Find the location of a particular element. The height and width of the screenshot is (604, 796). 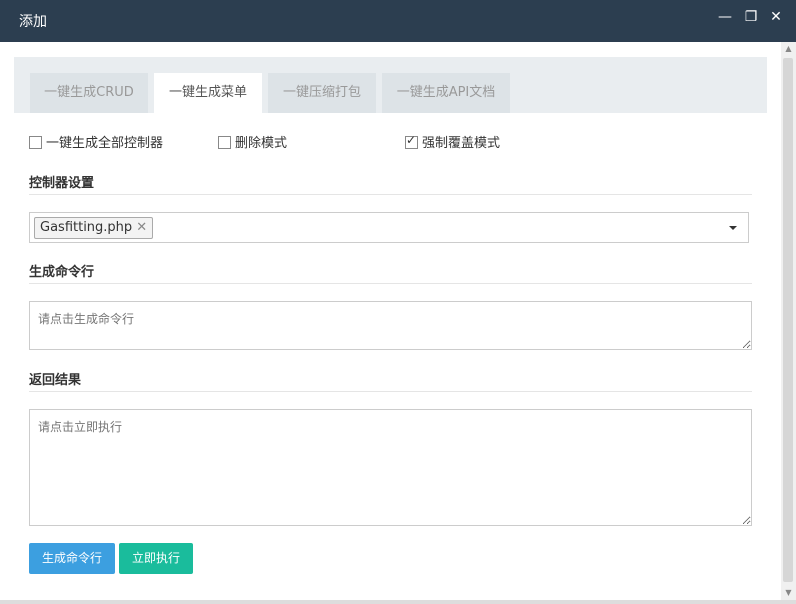

option-all-controllers: 一键生成全部控制器 is located at coordinates (96, 141).